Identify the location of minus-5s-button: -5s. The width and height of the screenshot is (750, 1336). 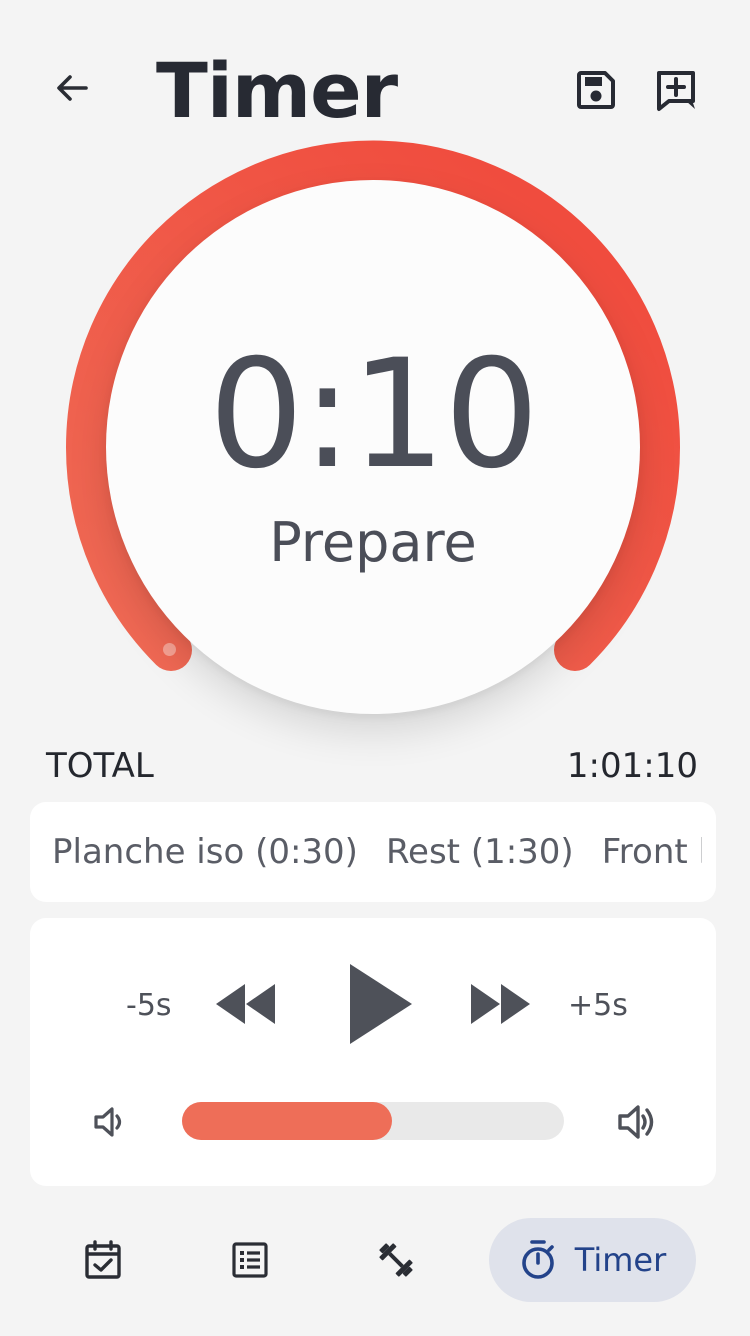
(149, 1006).